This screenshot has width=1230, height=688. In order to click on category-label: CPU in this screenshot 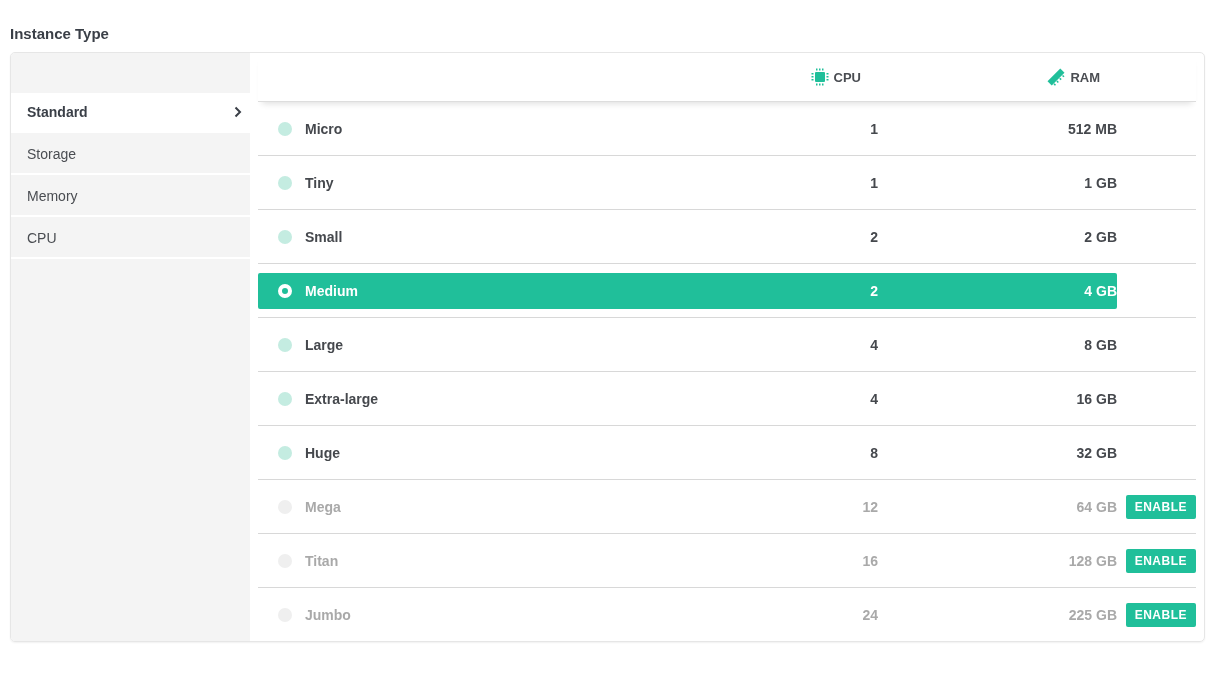, I will do `click(42, 238)`.